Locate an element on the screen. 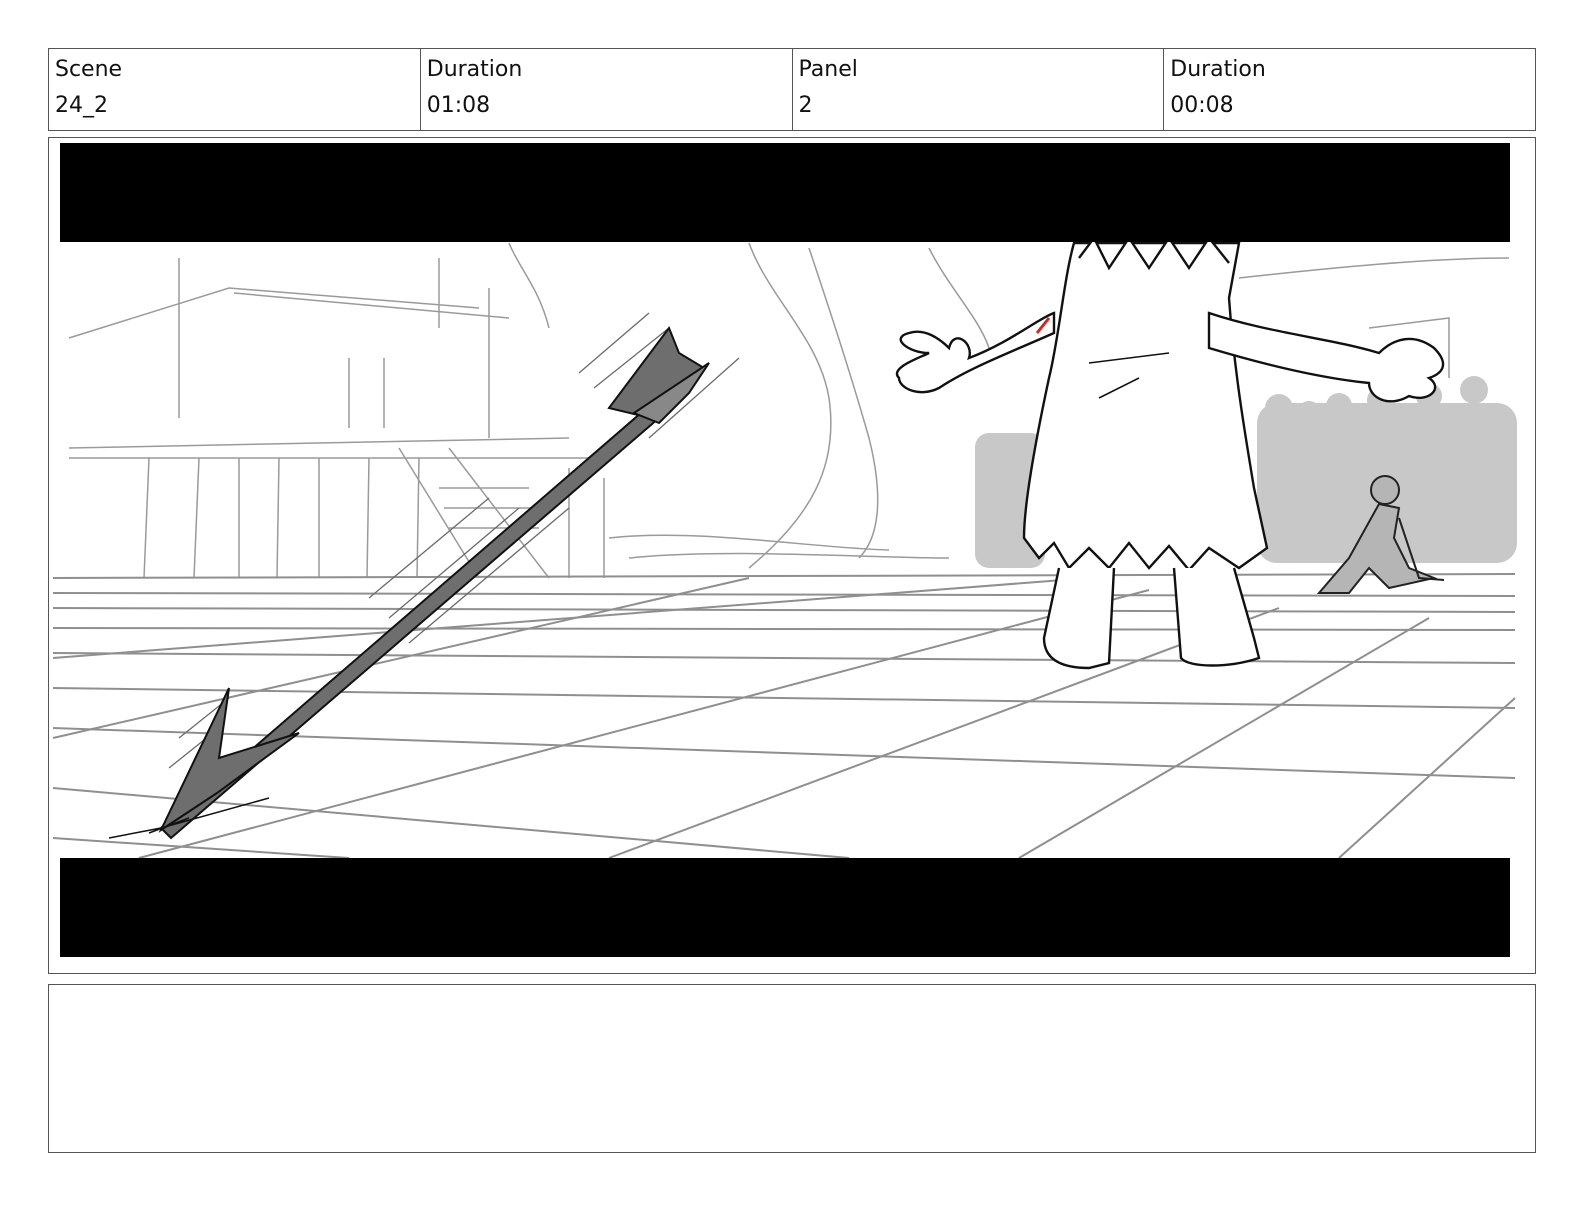 The image size is (1584, 1224). scene-value: 24_2 is located at coordinates (81, 105).